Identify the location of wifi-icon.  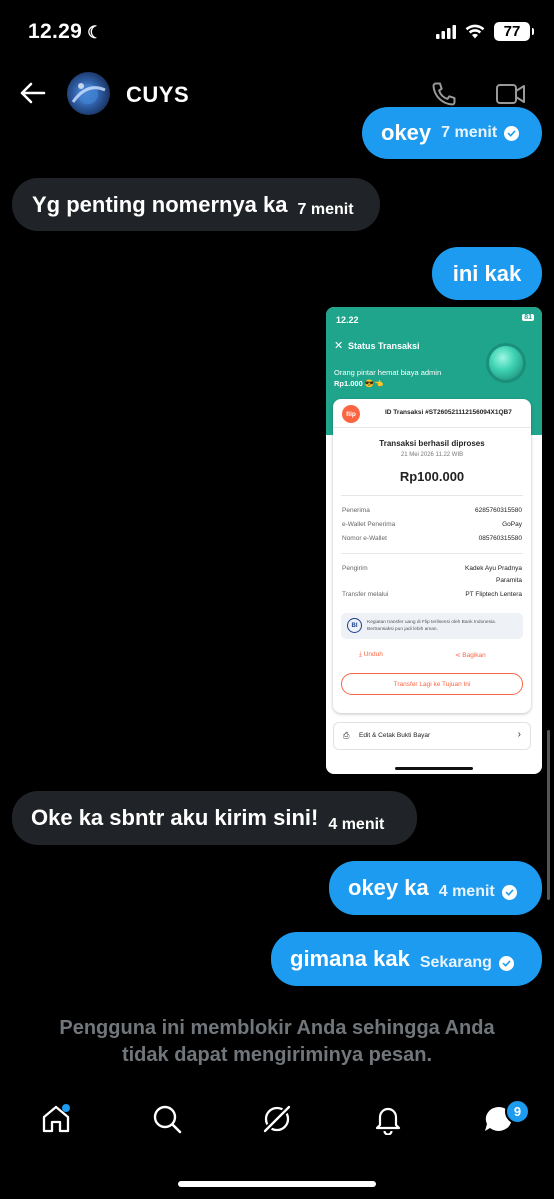
(475, 31).